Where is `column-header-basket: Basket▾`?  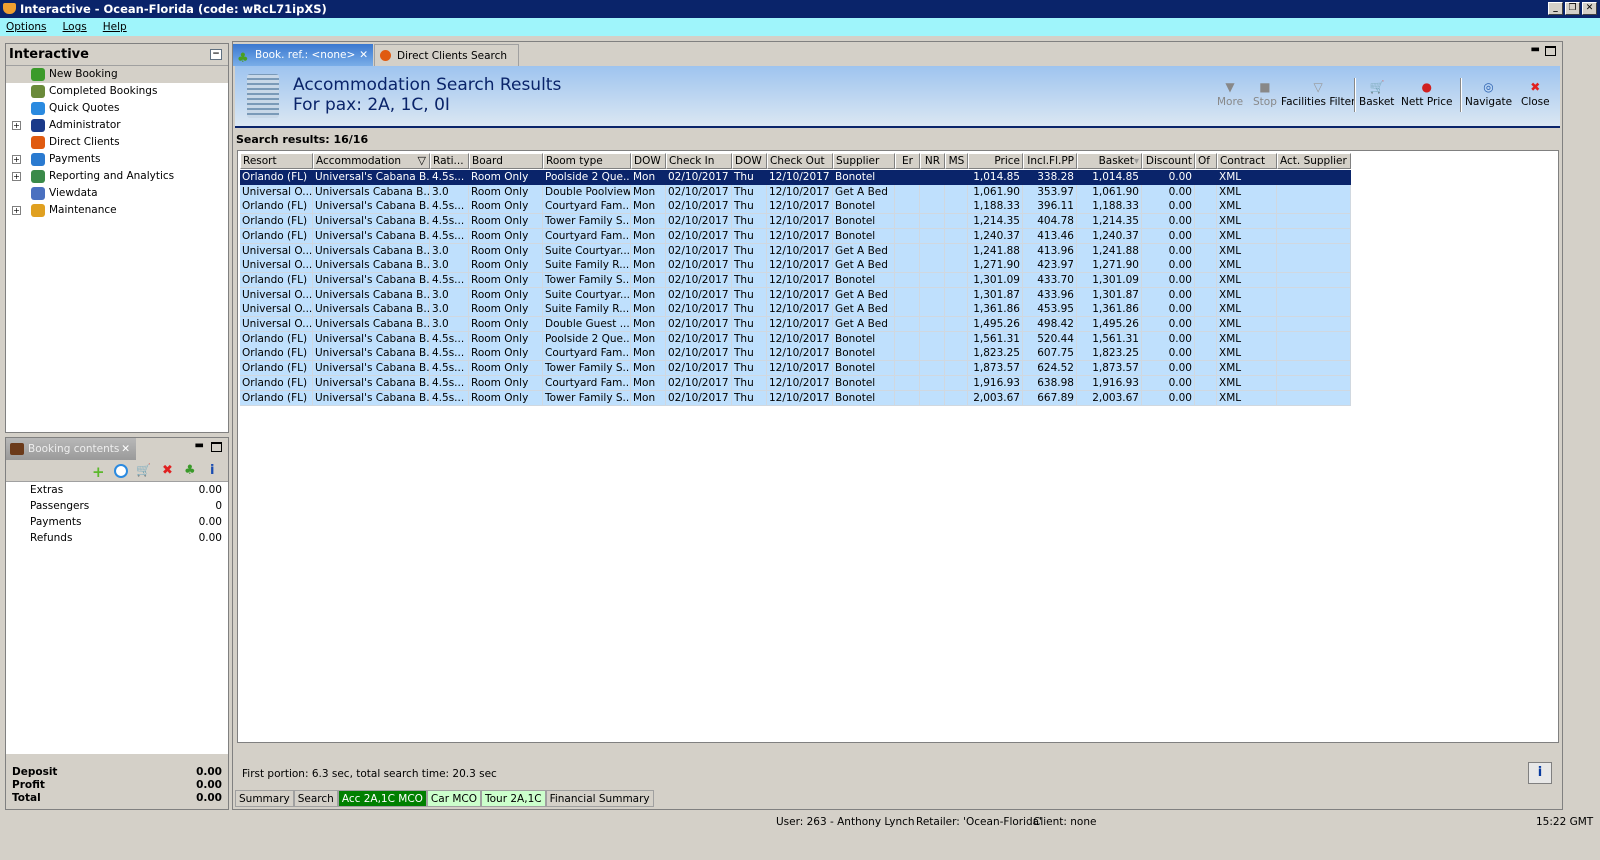
column-header-basket: Basket▾ is located at coordinates (1109, 161).